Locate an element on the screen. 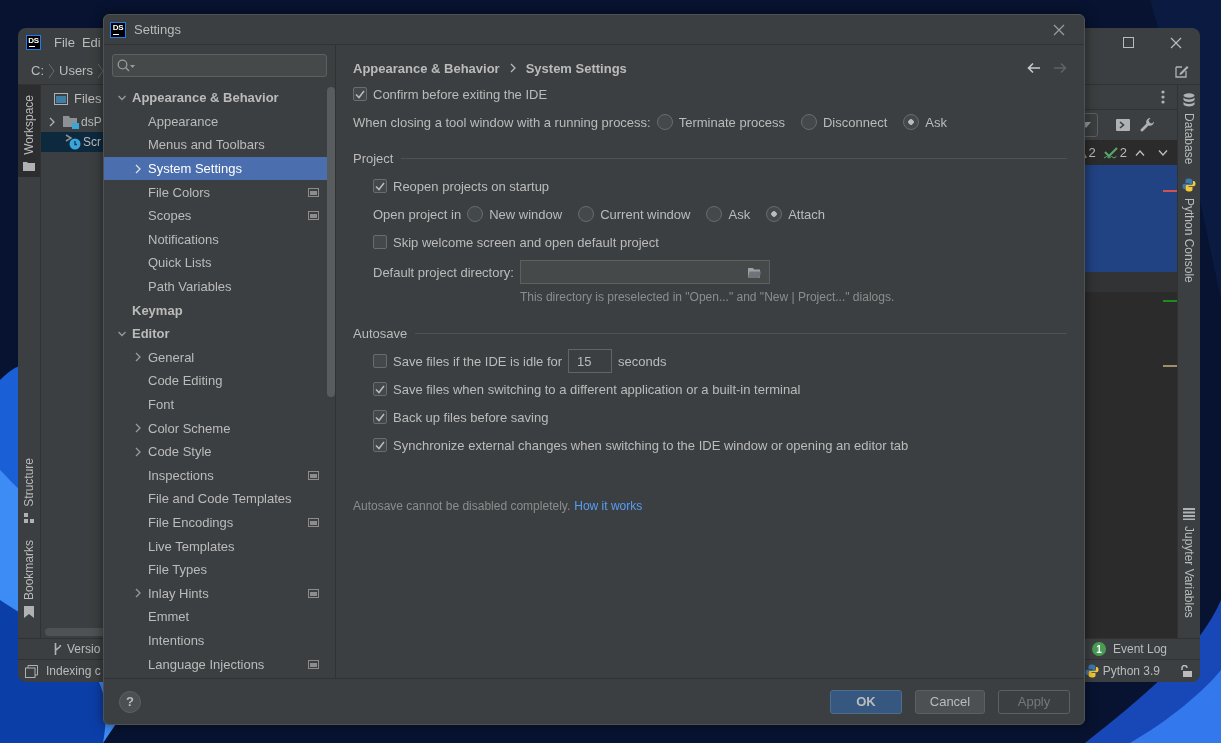 This screenshot has width=1221, height=743. typo-count: 2 is located at coordinates (1123, 152).